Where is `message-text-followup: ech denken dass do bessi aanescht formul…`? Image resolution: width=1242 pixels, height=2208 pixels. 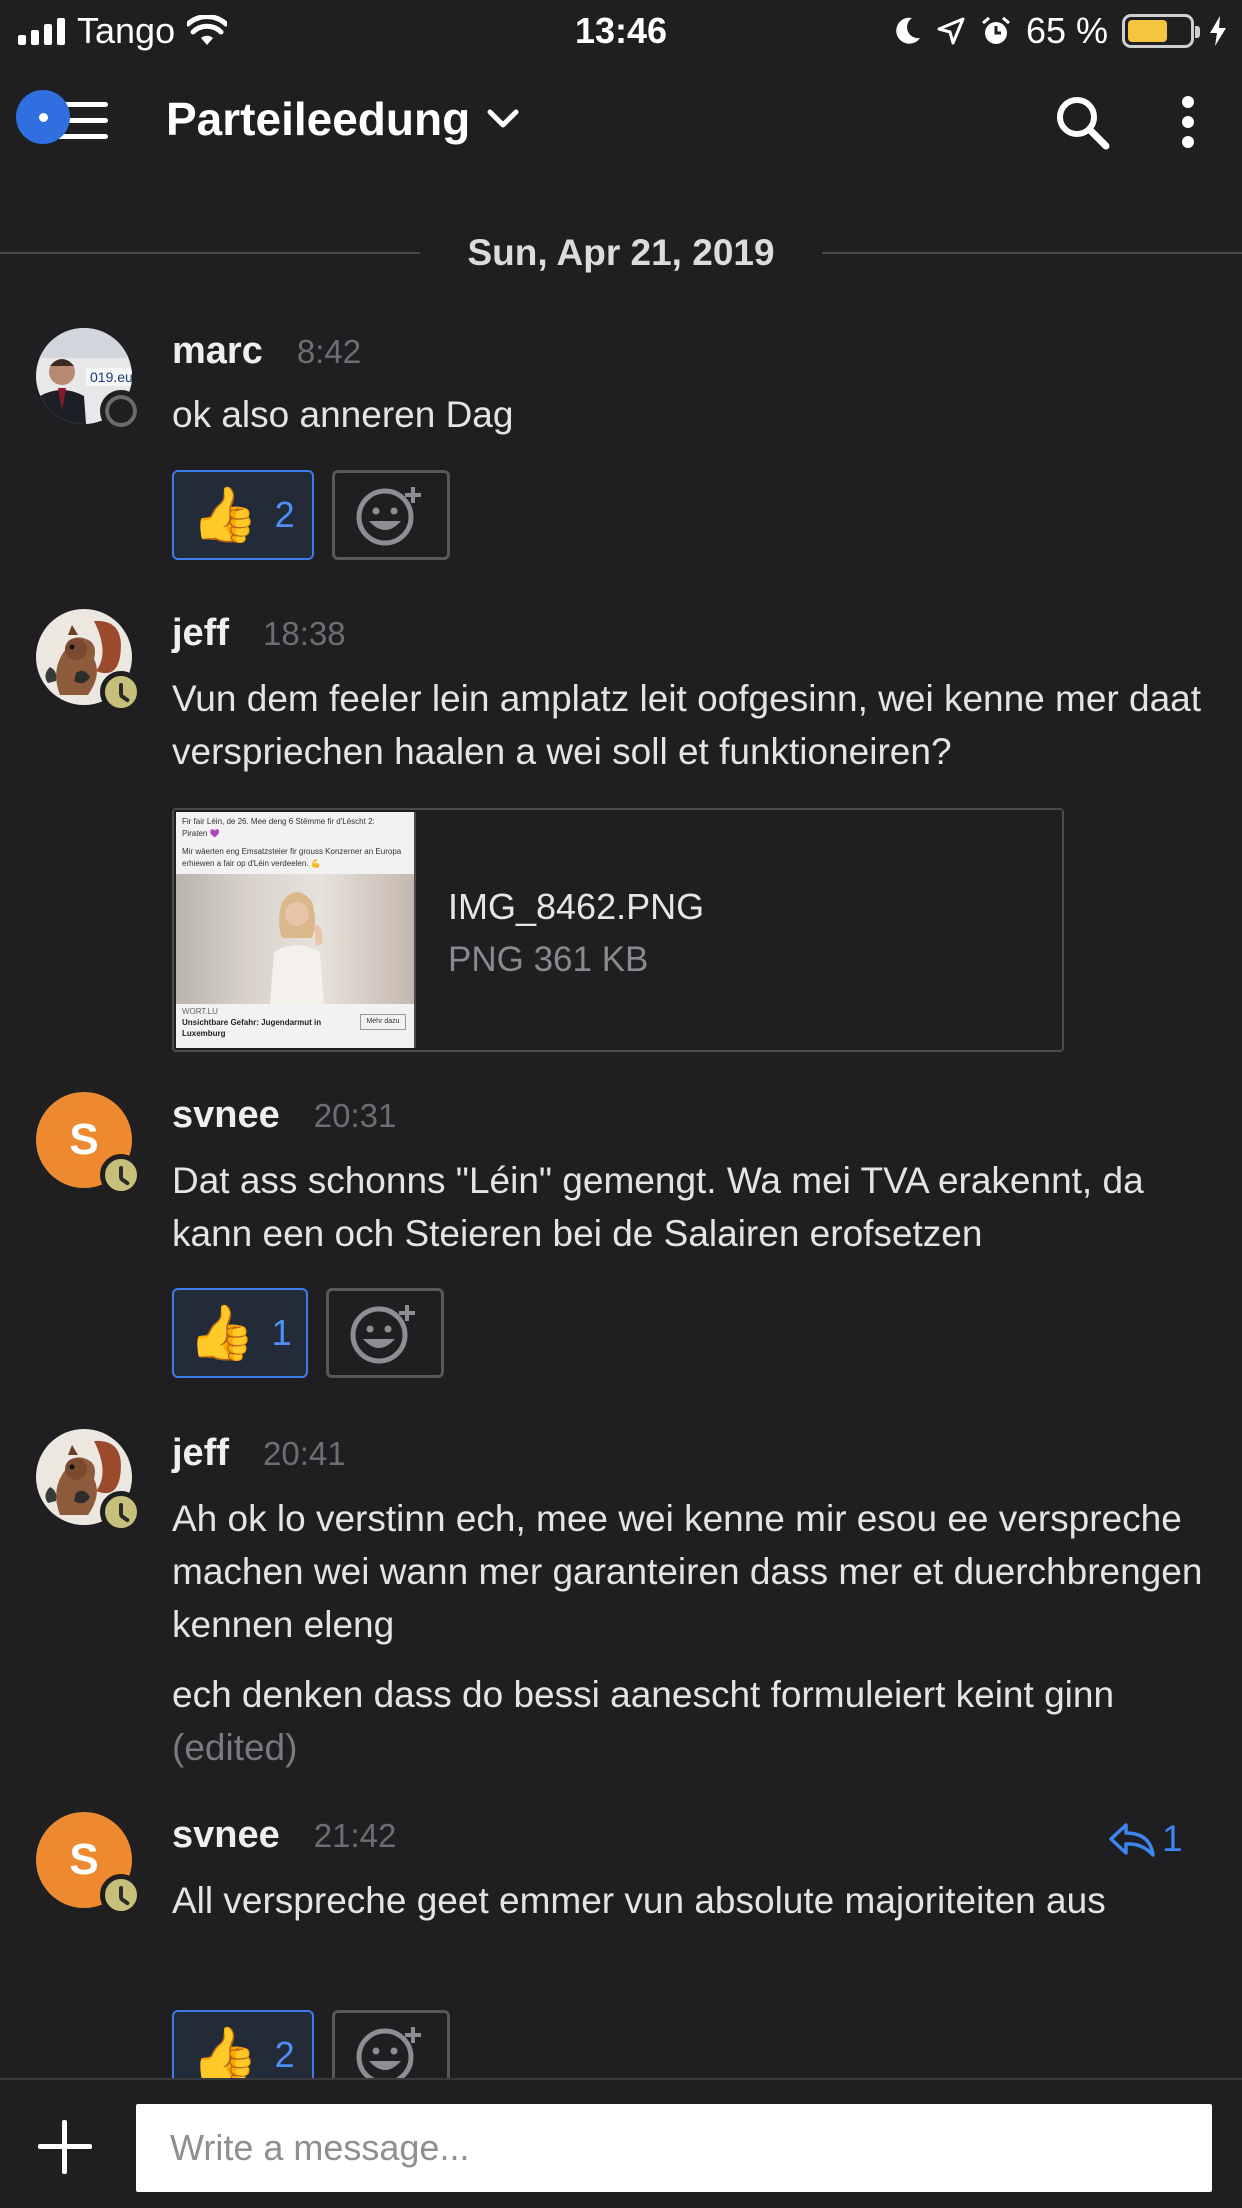 message-text-followup: ech denken dass do bessi aanescht formul… is located at coordinates (643, 1721).